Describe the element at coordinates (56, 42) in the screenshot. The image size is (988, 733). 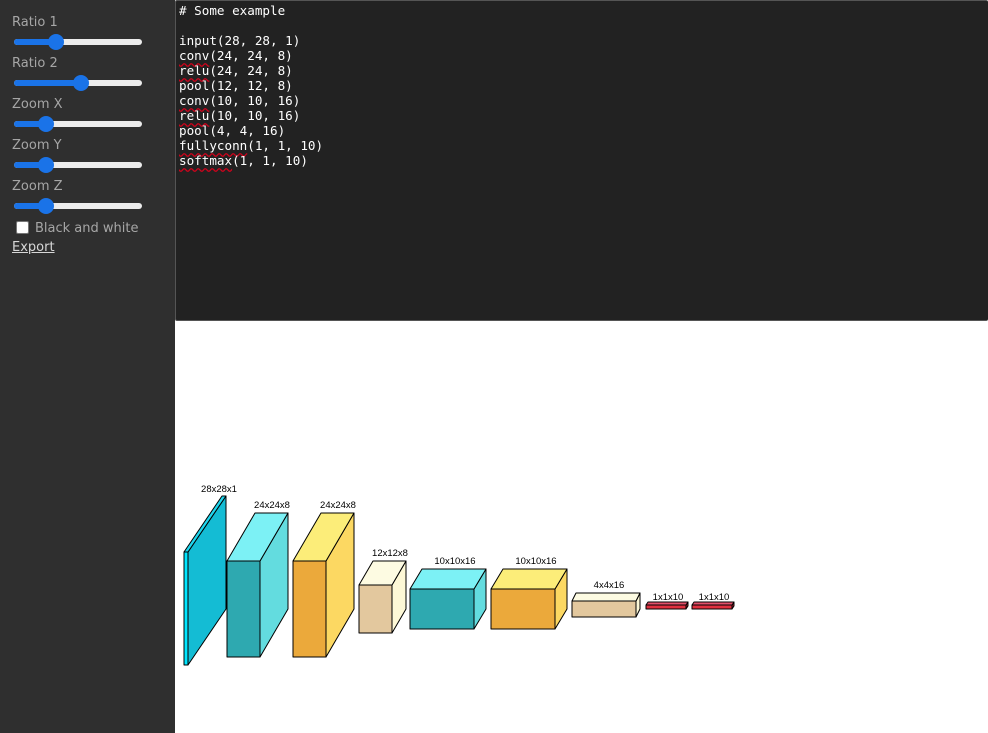
I see `ratio-1-slider-thumb` at that location.